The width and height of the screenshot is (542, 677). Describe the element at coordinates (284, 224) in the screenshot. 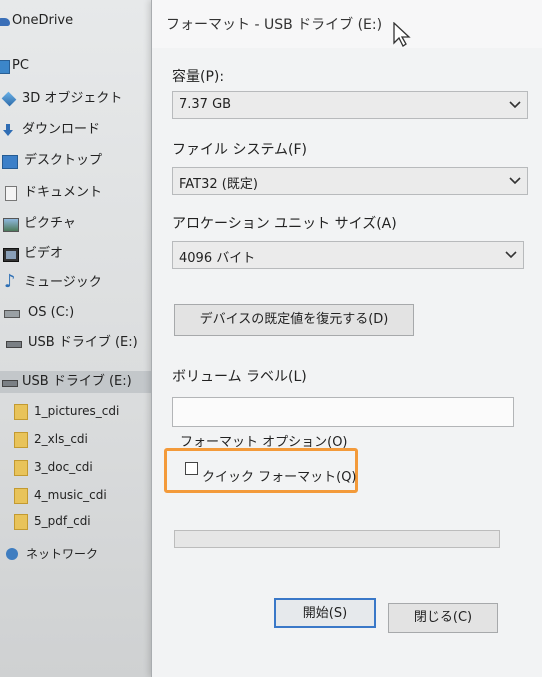

I see `allocation-label: アロケーション ユニット サイズ(A)` at that location.